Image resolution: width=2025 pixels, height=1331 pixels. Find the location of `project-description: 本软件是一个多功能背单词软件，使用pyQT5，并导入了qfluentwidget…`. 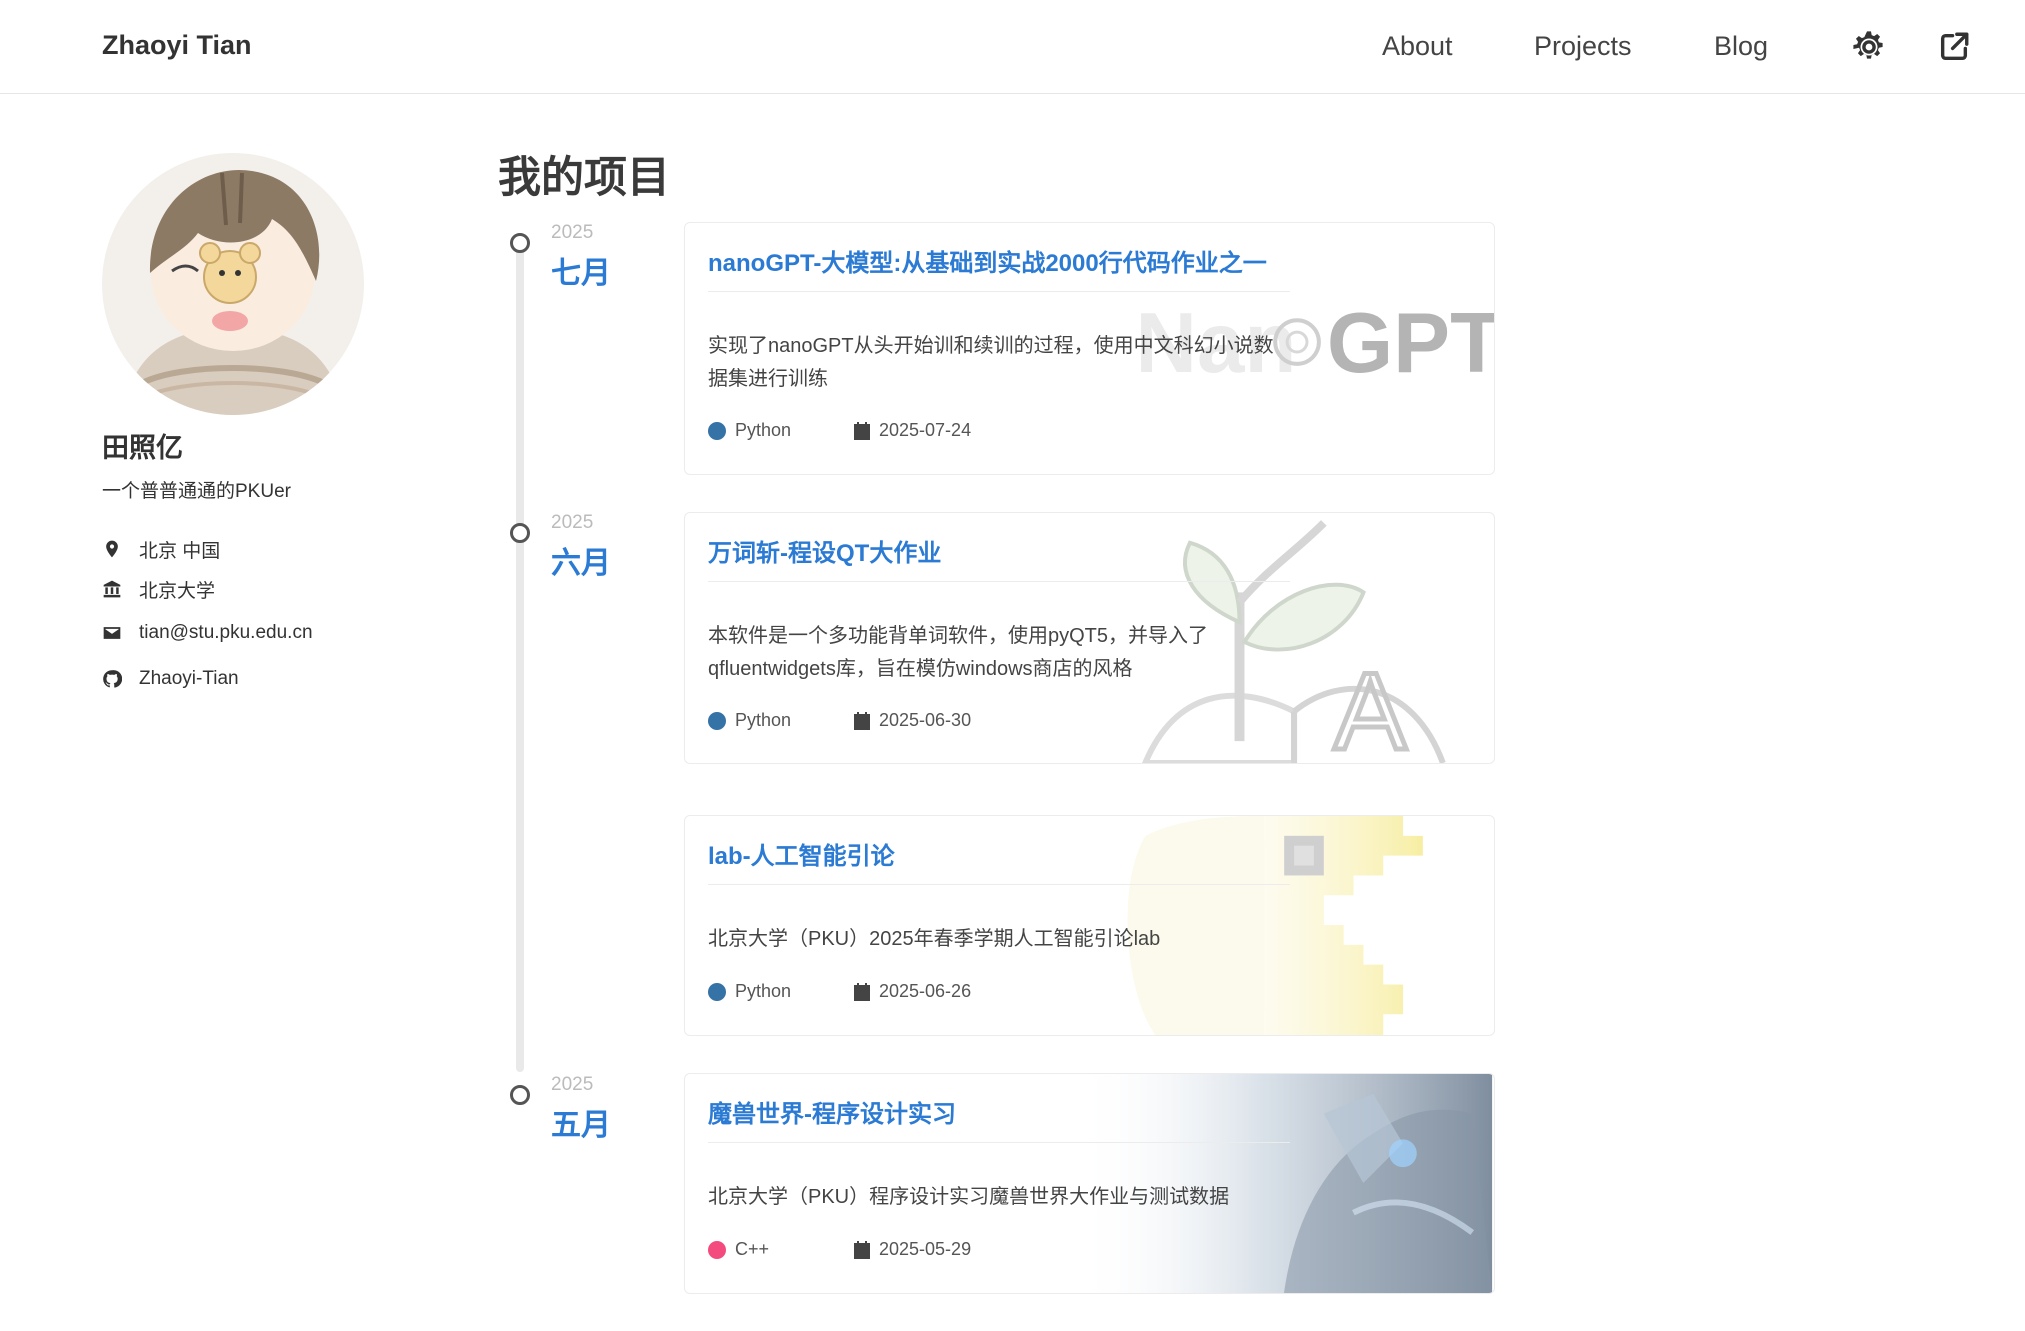

project-description: 本软件是一个多功能背单词软件，使用pyQT5，并导入了qfluentwidget… is located at coordinates (958, 652).